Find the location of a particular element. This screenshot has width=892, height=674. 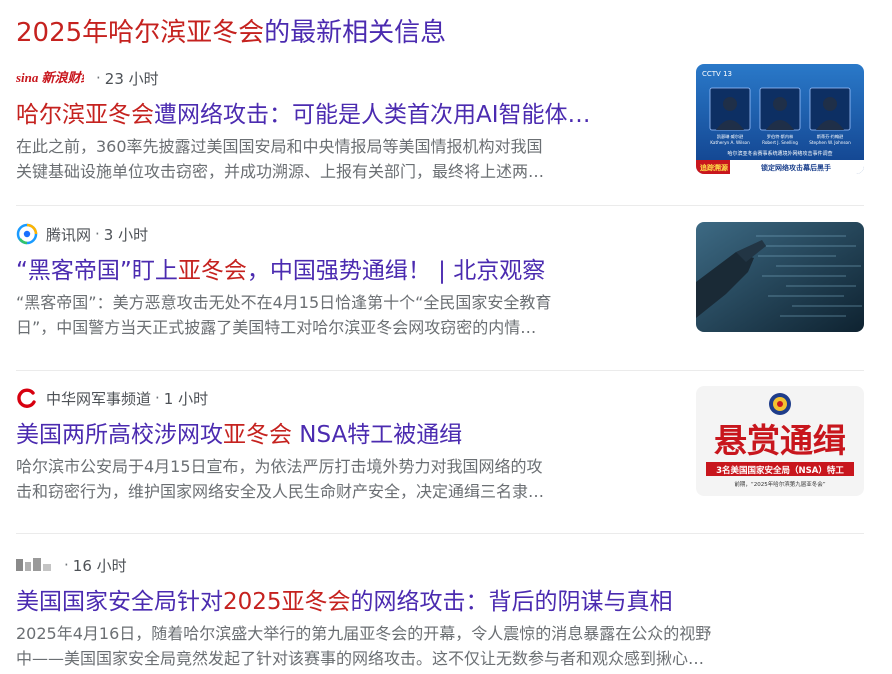

title-pre: “黑客帝国”盯上 is located at coordinates (97, 271).